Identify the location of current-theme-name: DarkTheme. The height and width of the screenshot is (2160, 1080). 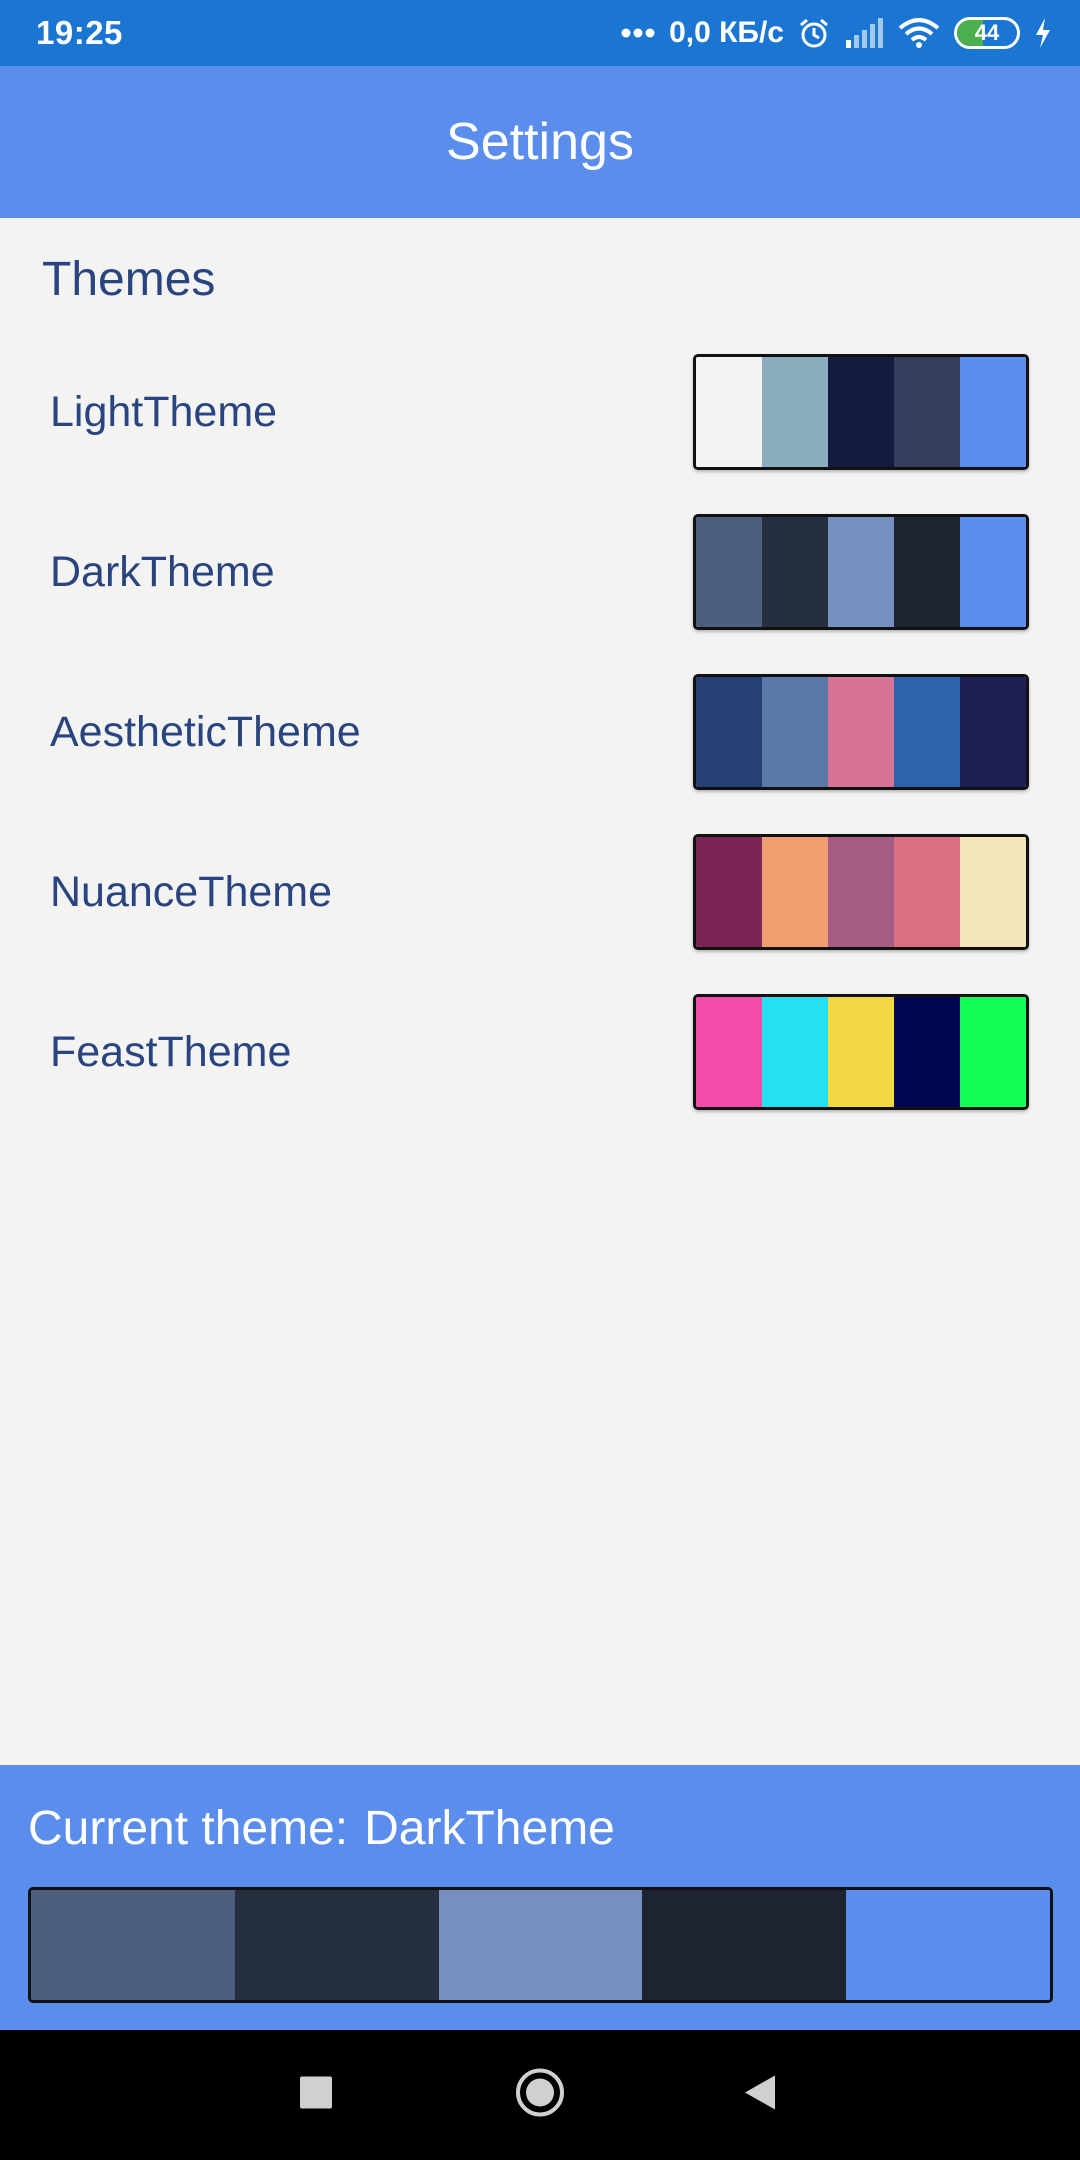
(489, 1828).